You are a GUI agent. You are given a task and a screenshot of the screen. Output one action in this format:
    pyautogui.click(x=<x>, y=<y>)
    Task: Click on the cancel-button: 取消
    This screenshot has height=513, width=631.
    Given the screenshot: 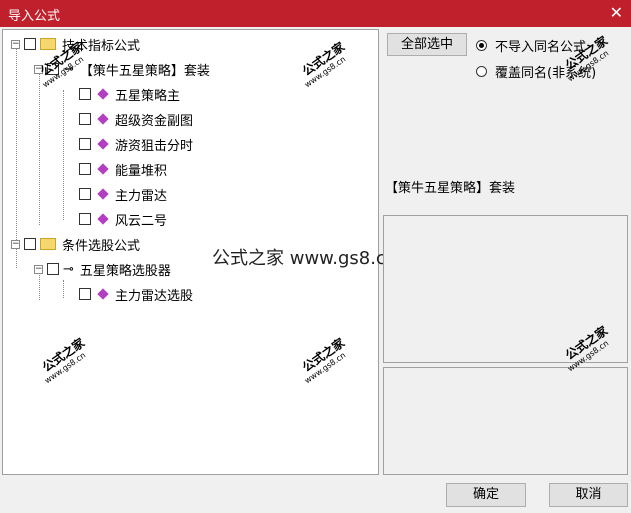 What is the action you would take?
    pyautogui.click(x=588, y=495)
    